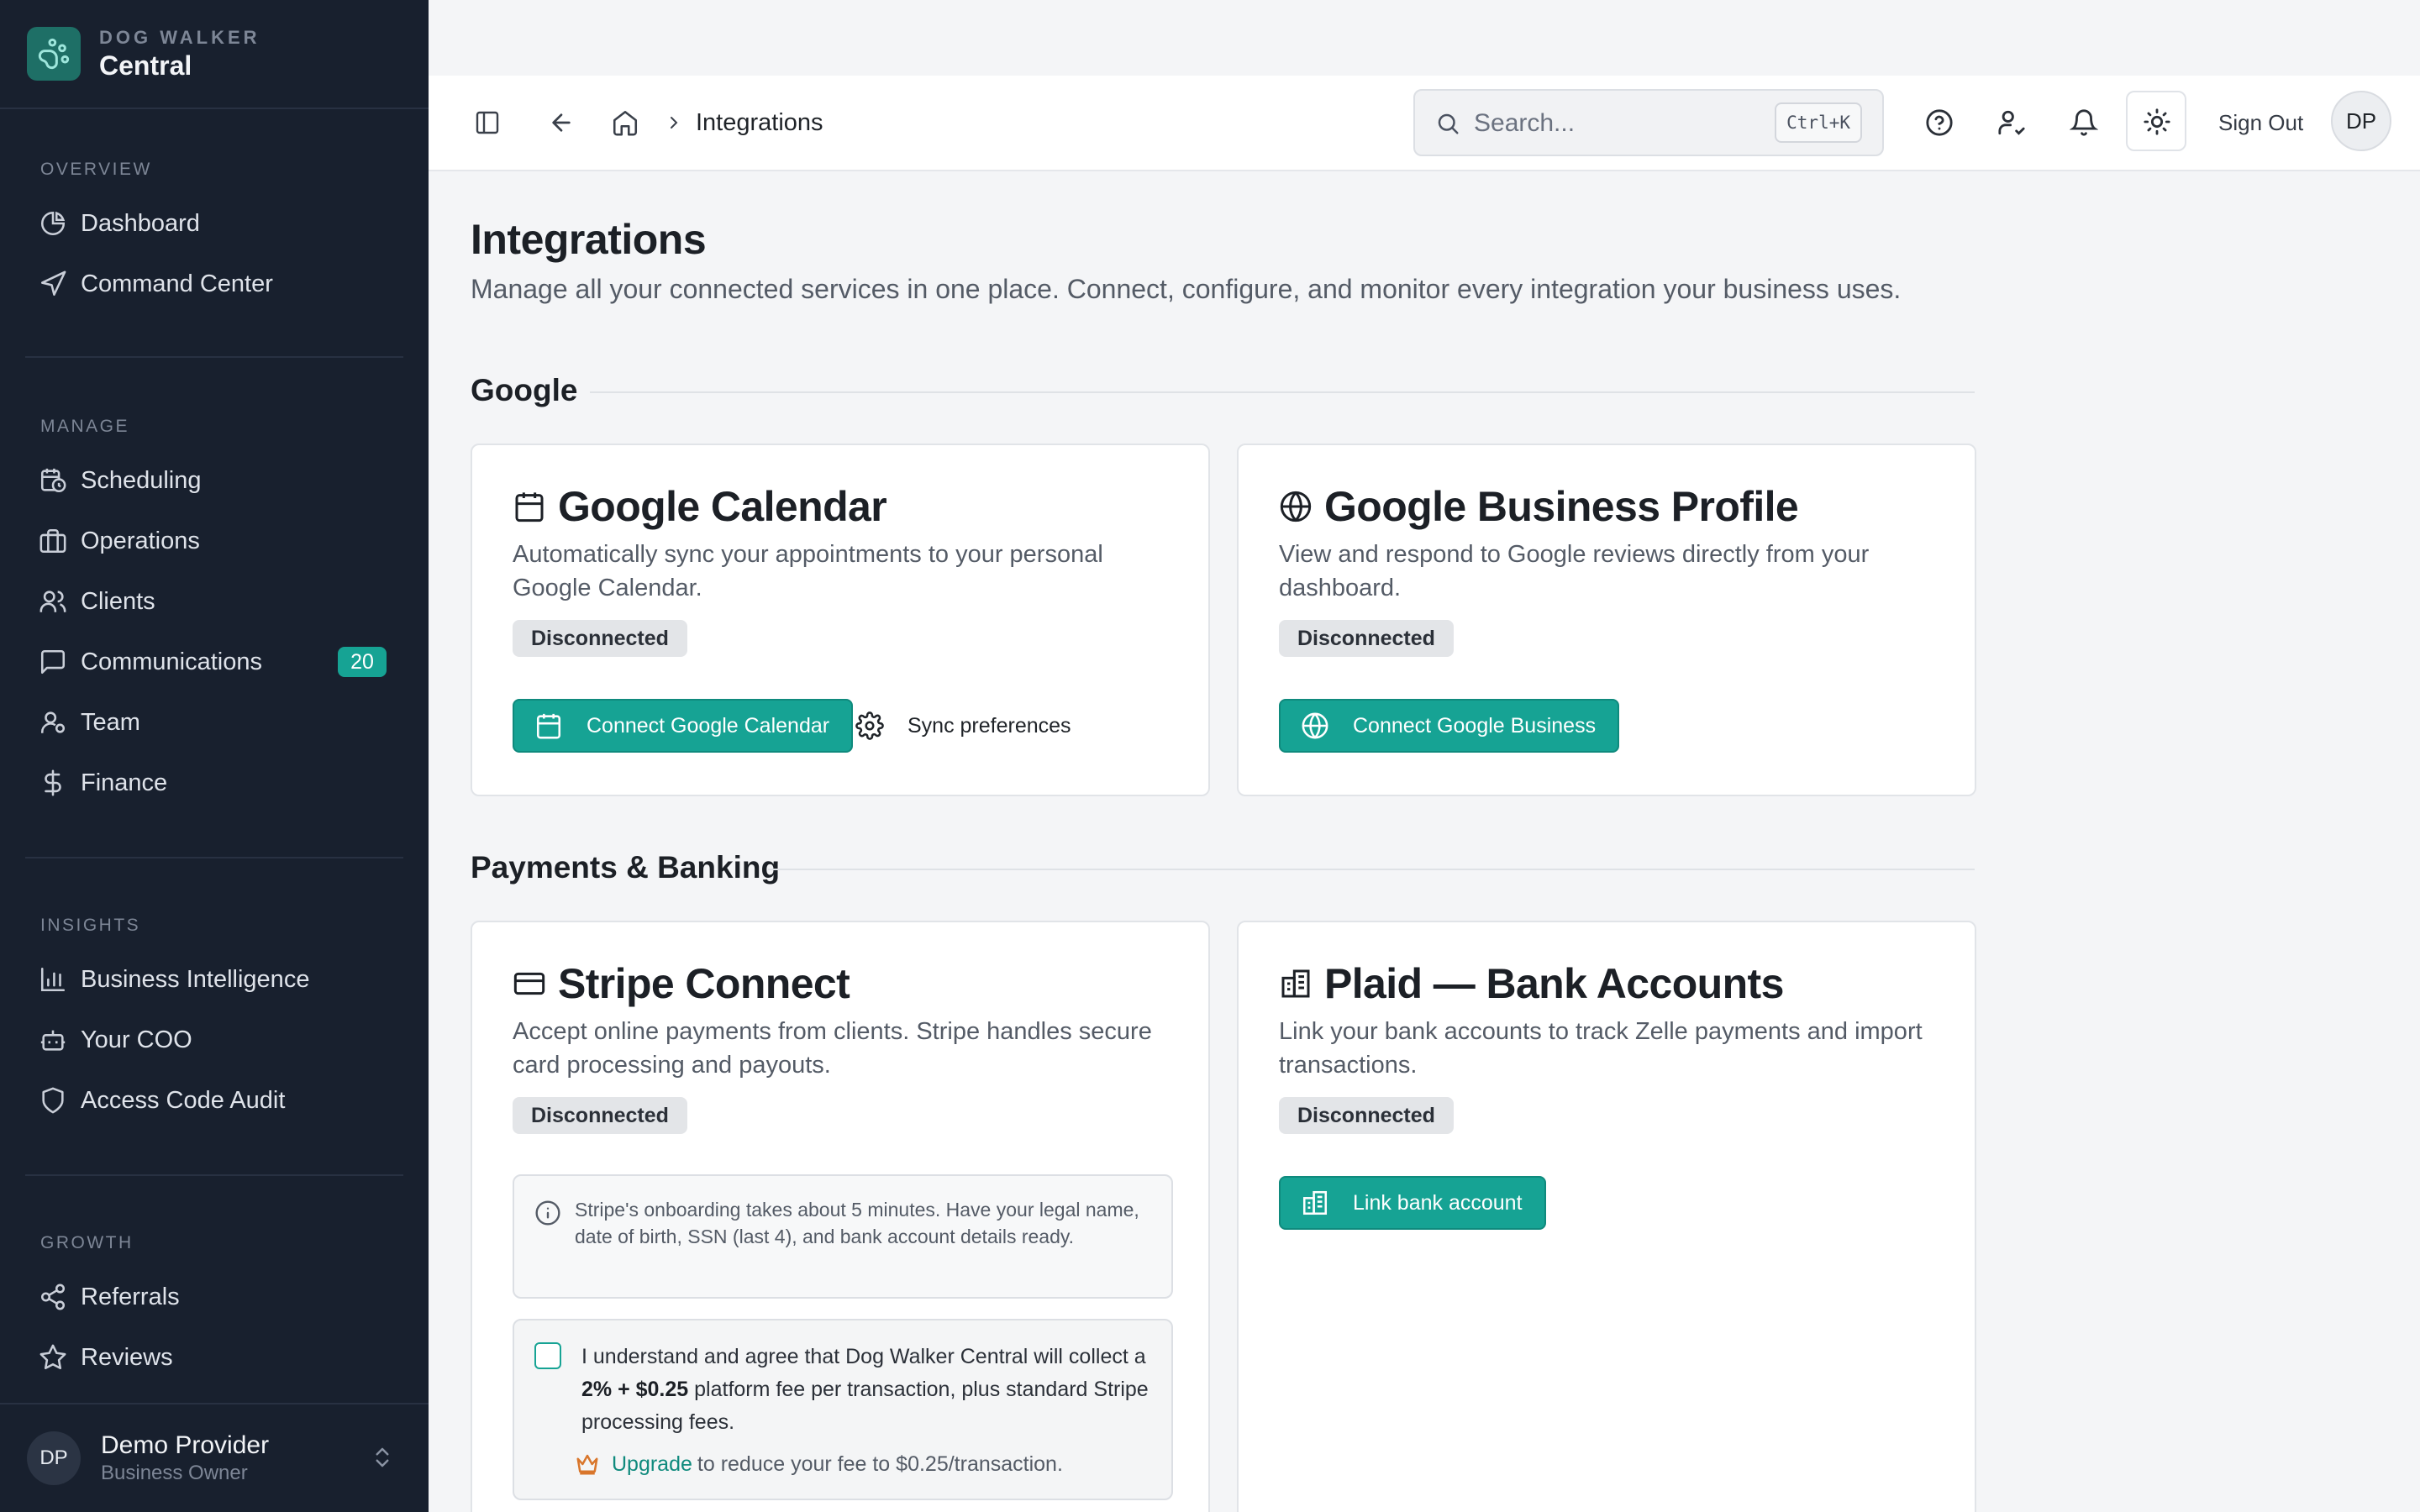 Image resolution: width=2420 pixels, height=1512 pixels. What do you see at coordinates (85, 426) in the screenshot?
I see `nav-heading: MANAGE` at bounding box center [85, 426].